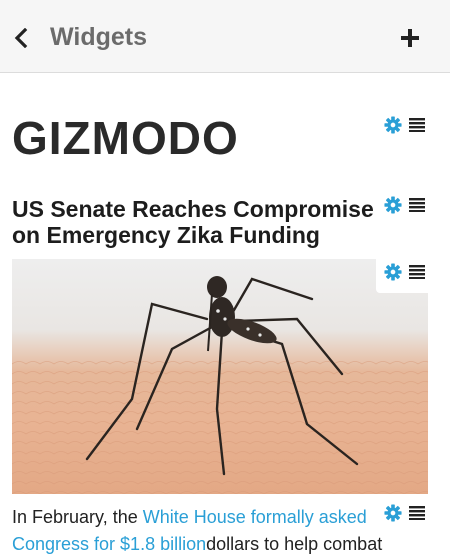 This screenshot has height=558, width=450. Describe the element at coordinates (98, 37) in the screenshot. I see `page-title: Widgets` at that location.